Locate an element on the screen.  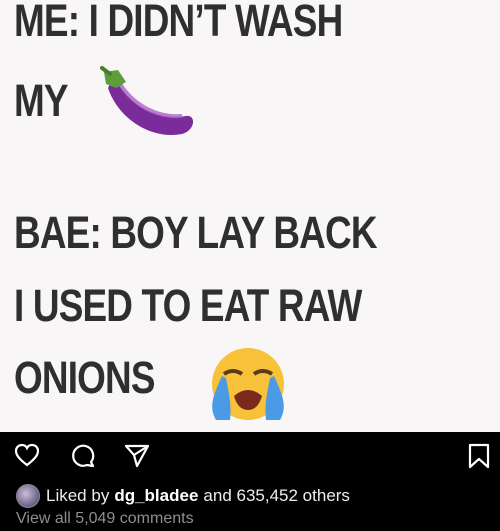
heart-icon is located at coordinates (27, 456).